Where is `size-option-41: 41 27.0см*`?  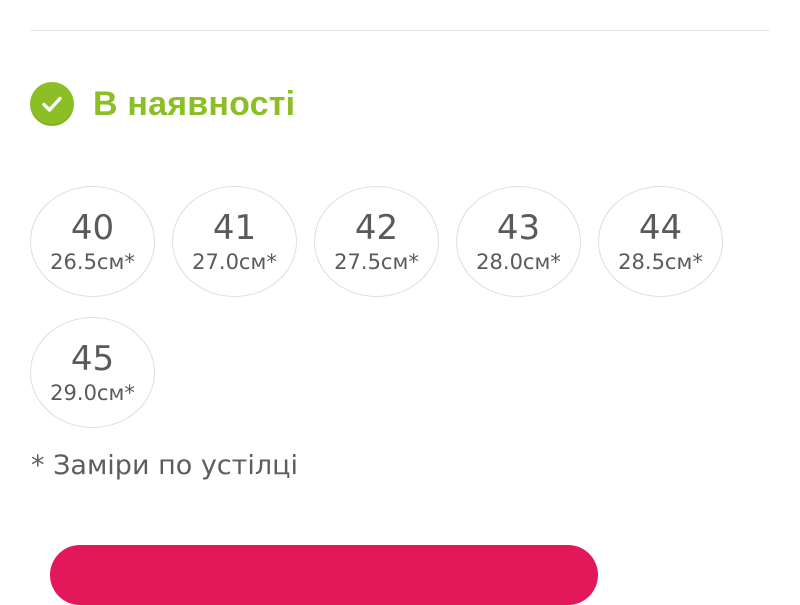
size-option-41: 41 27.0см* is located at coordinates (234, 241).